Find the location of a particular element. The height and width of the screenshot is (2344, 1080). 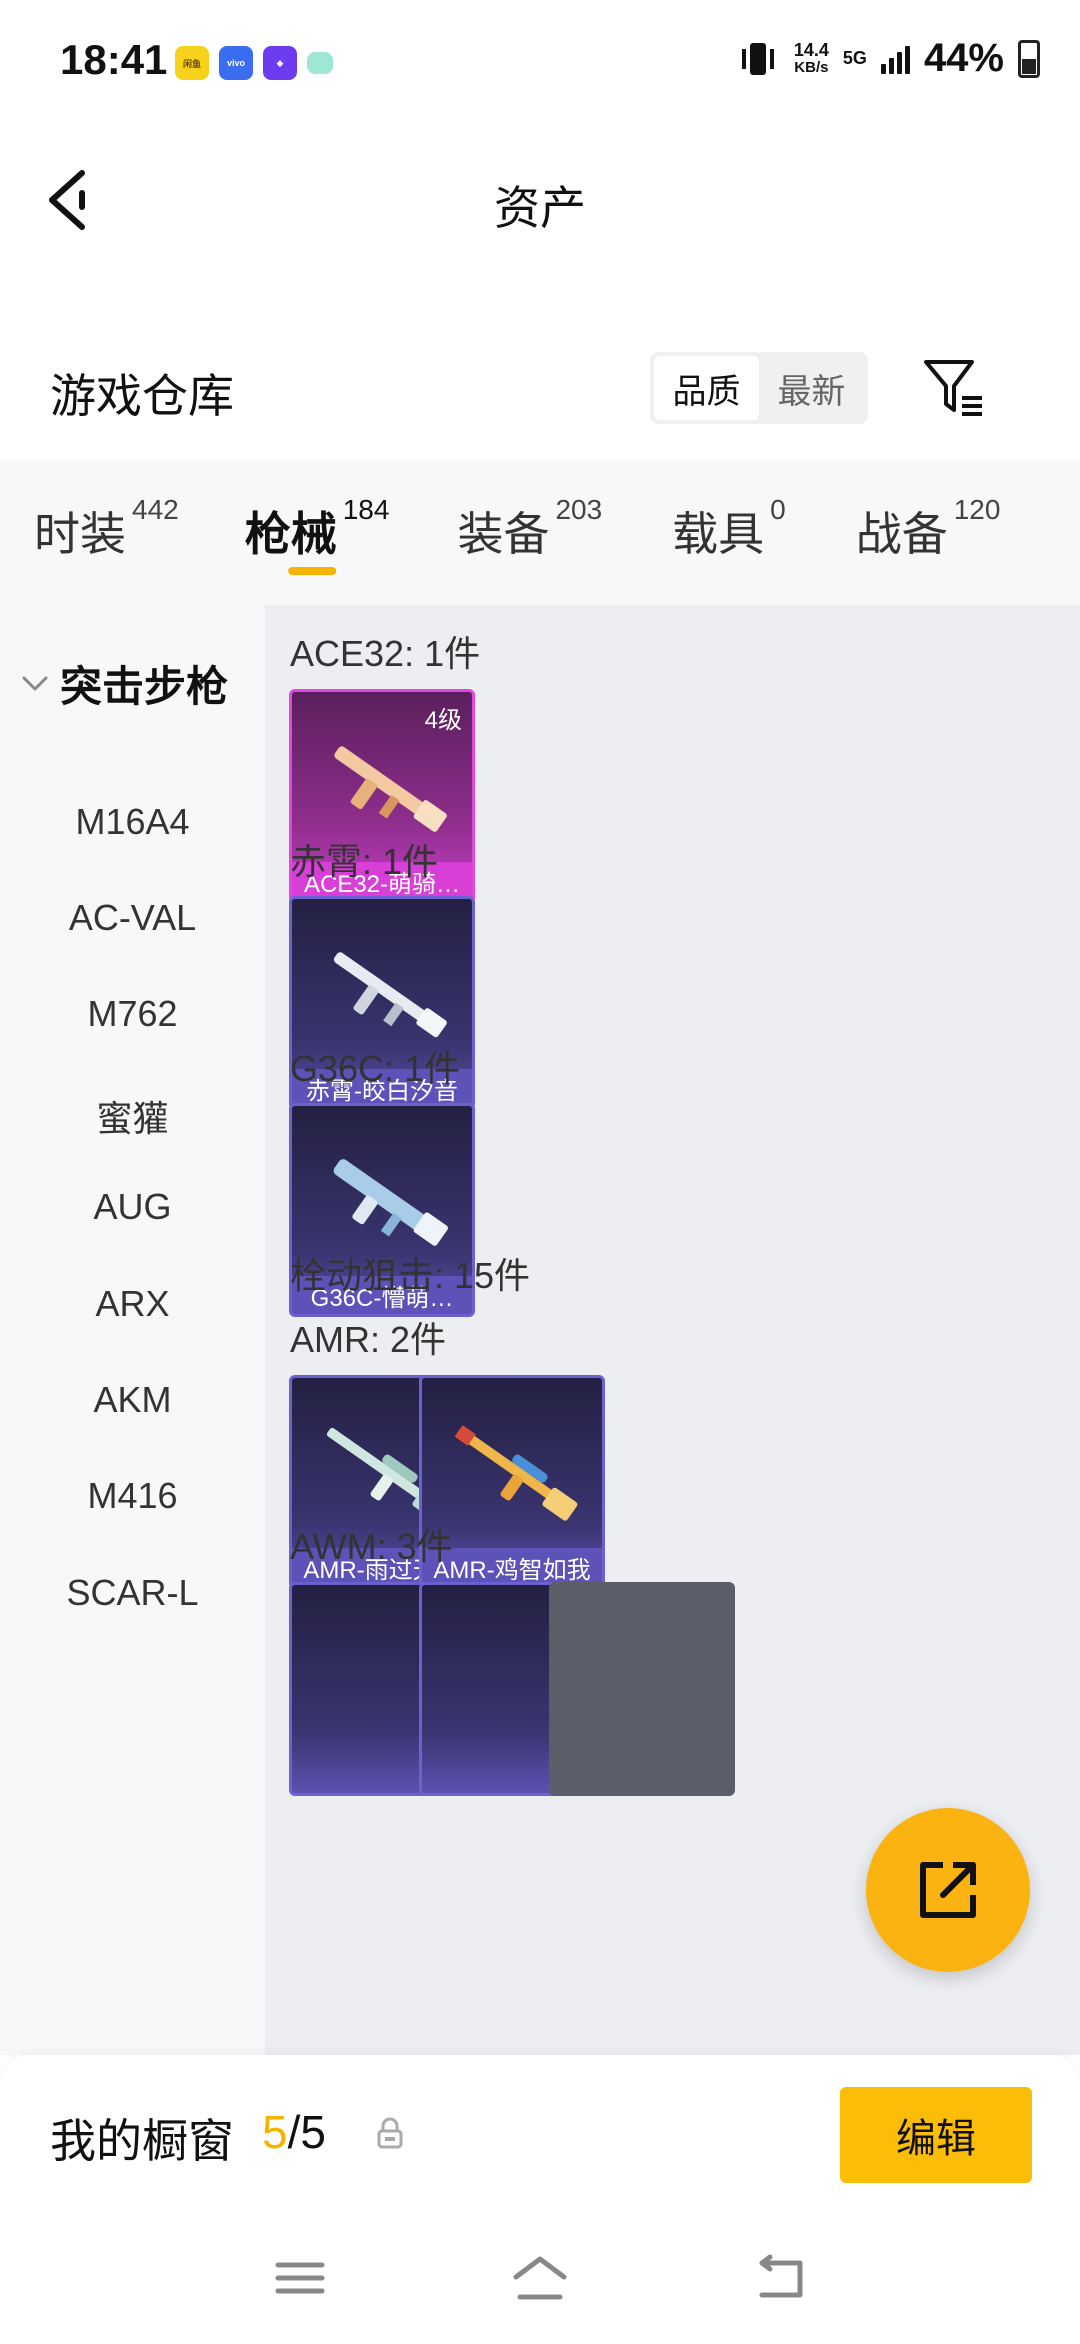

sidebar-item-m16a4: M16A4 is located at coordinates (132, 822).